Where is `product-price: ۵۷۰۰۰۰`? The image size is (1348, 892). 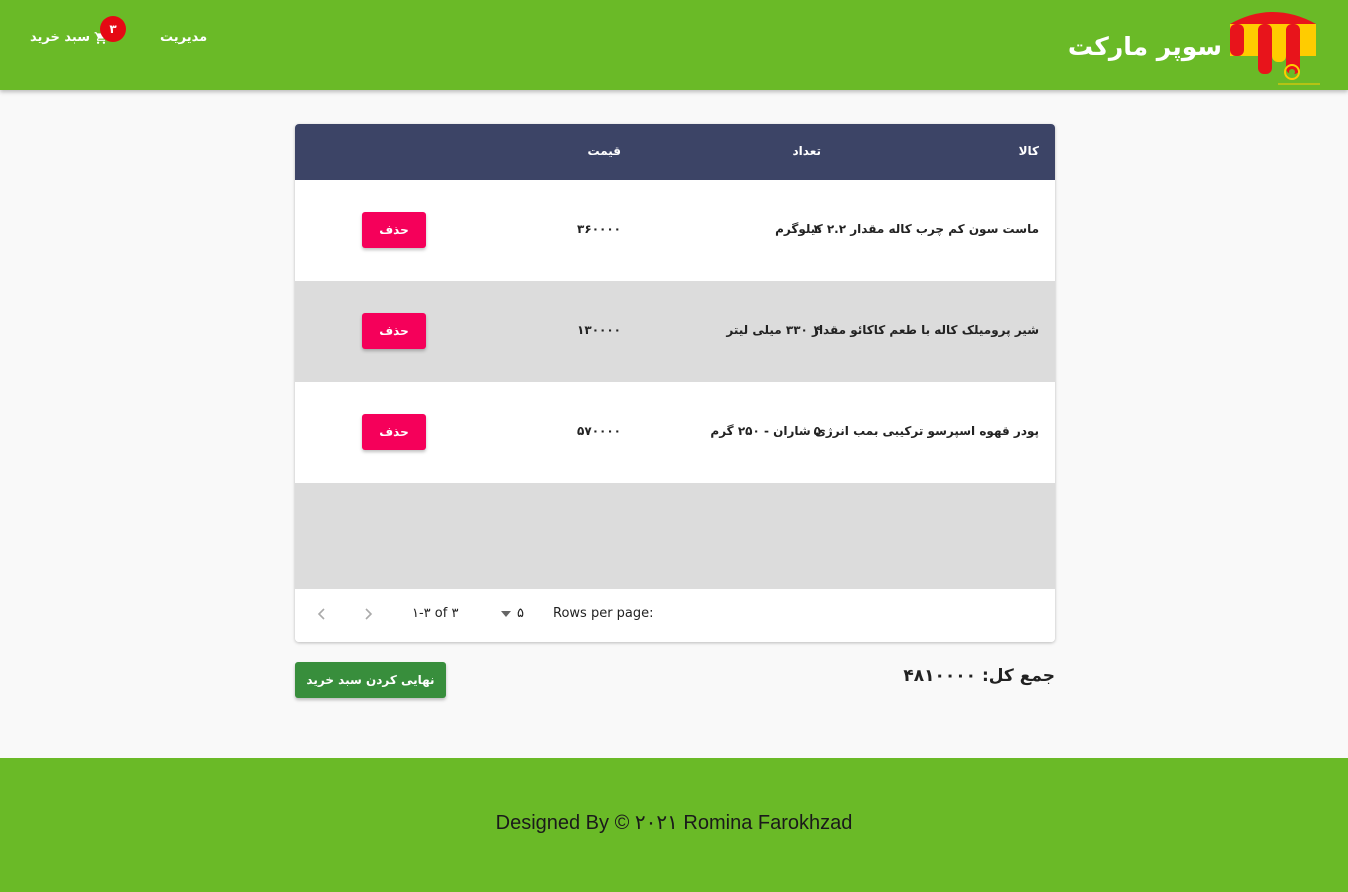
product-price: ۵۷۰۰۰۰ is located at coordinates (599, 431).